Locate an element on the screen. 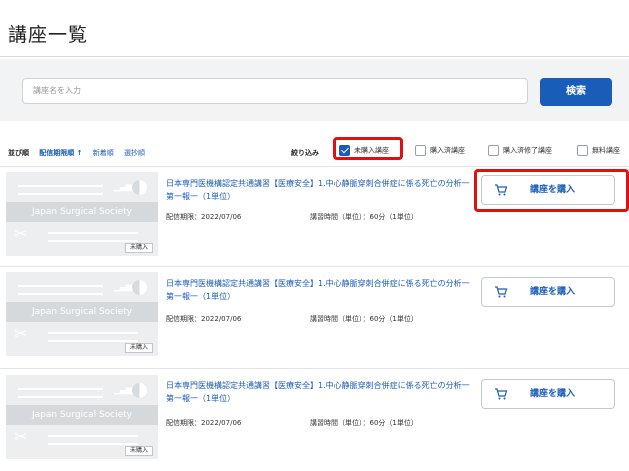  sort-option-newest: 新着順 is located at coordinates (103, 153).